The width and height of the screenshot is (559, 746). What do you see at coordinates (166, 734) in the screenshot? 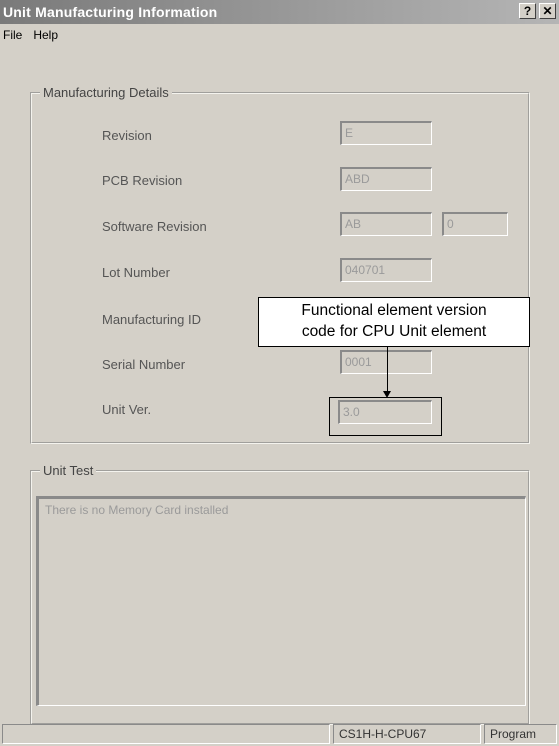
I see `status-cell-blank` at bounding box center [166, 734].